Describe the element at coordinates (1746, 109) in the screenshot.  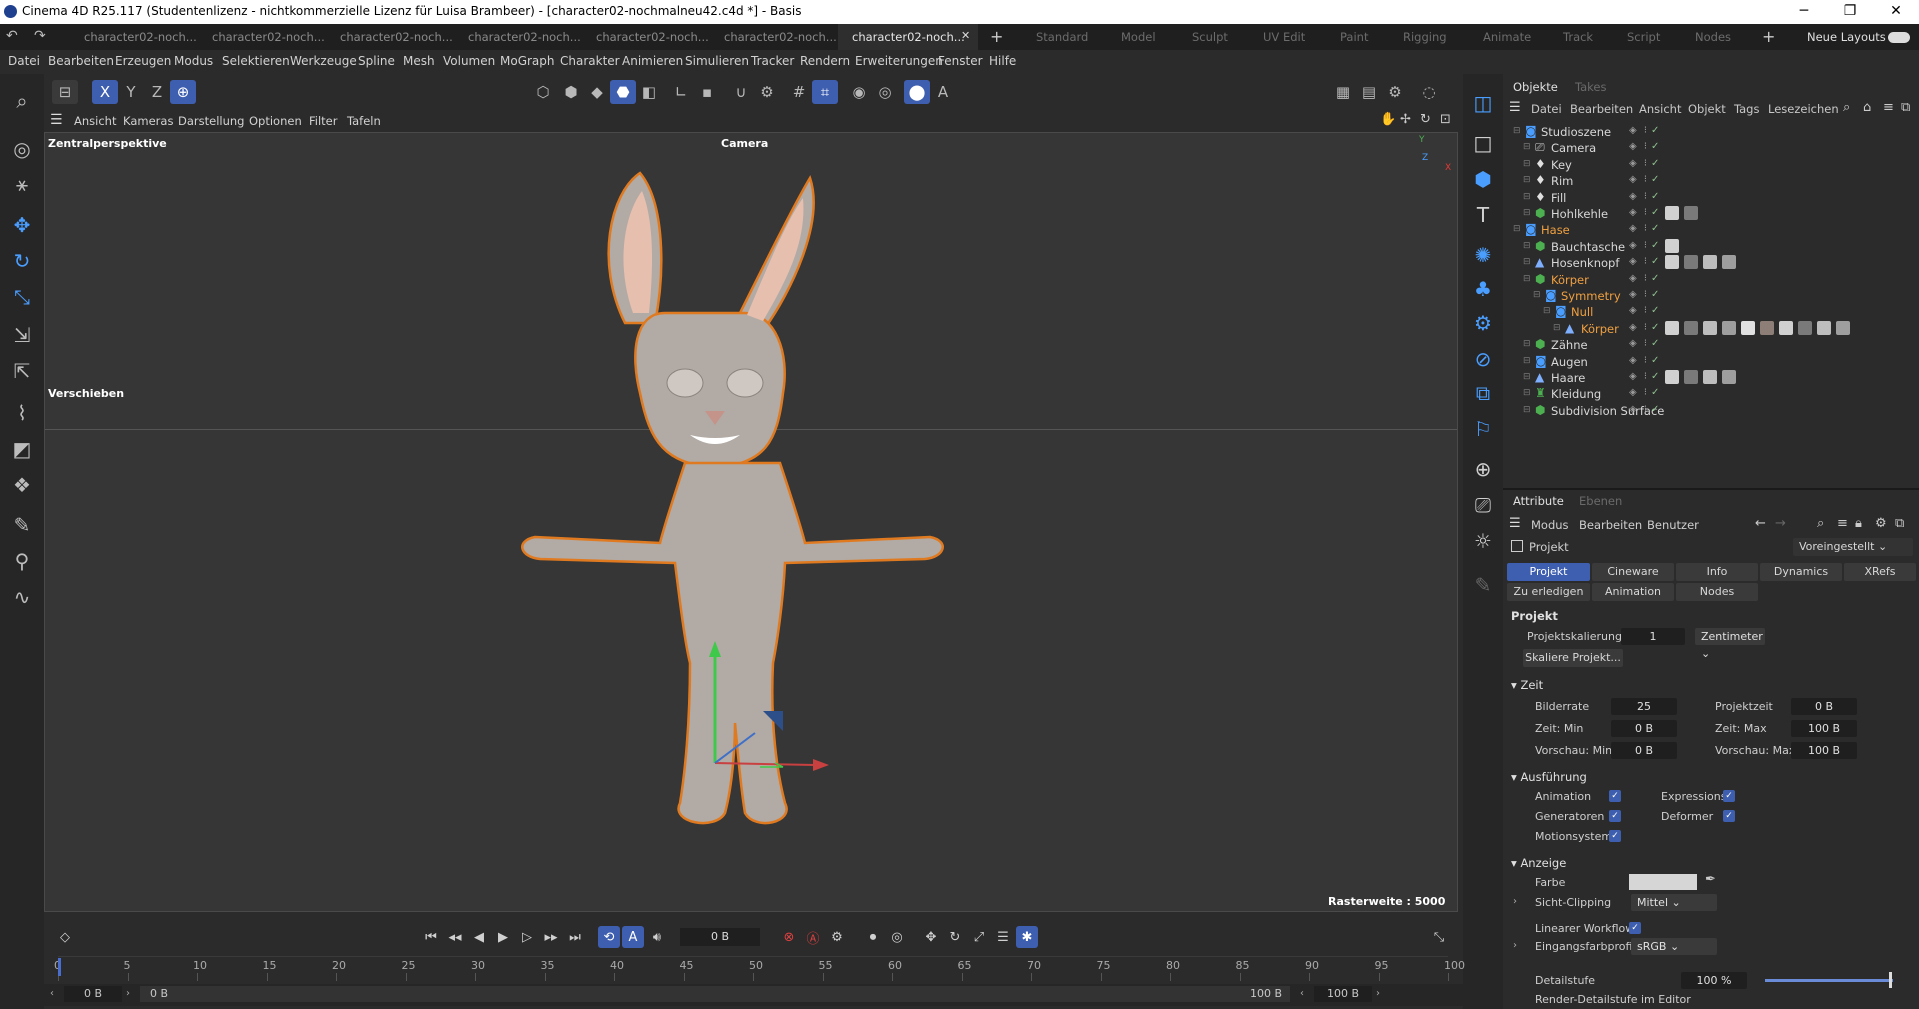
I see `obj-menu-tags: Tags` at that location.